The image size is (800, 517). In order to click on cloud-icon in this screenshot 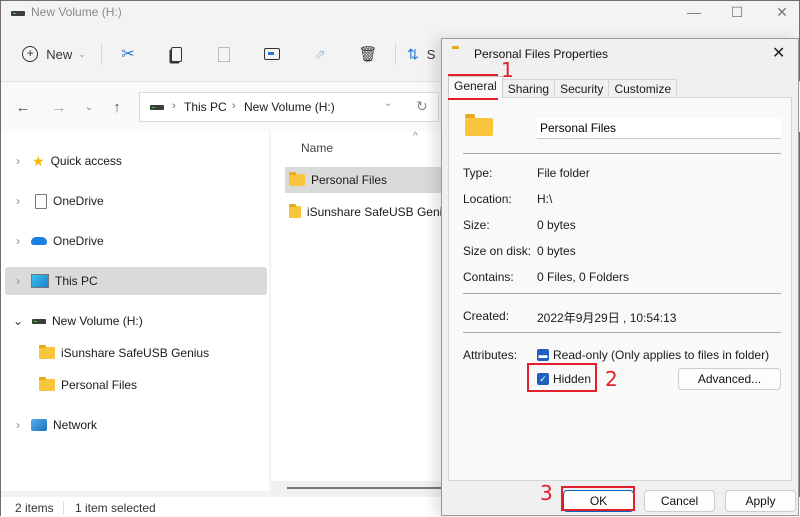, I will do `click(39, 241)`.